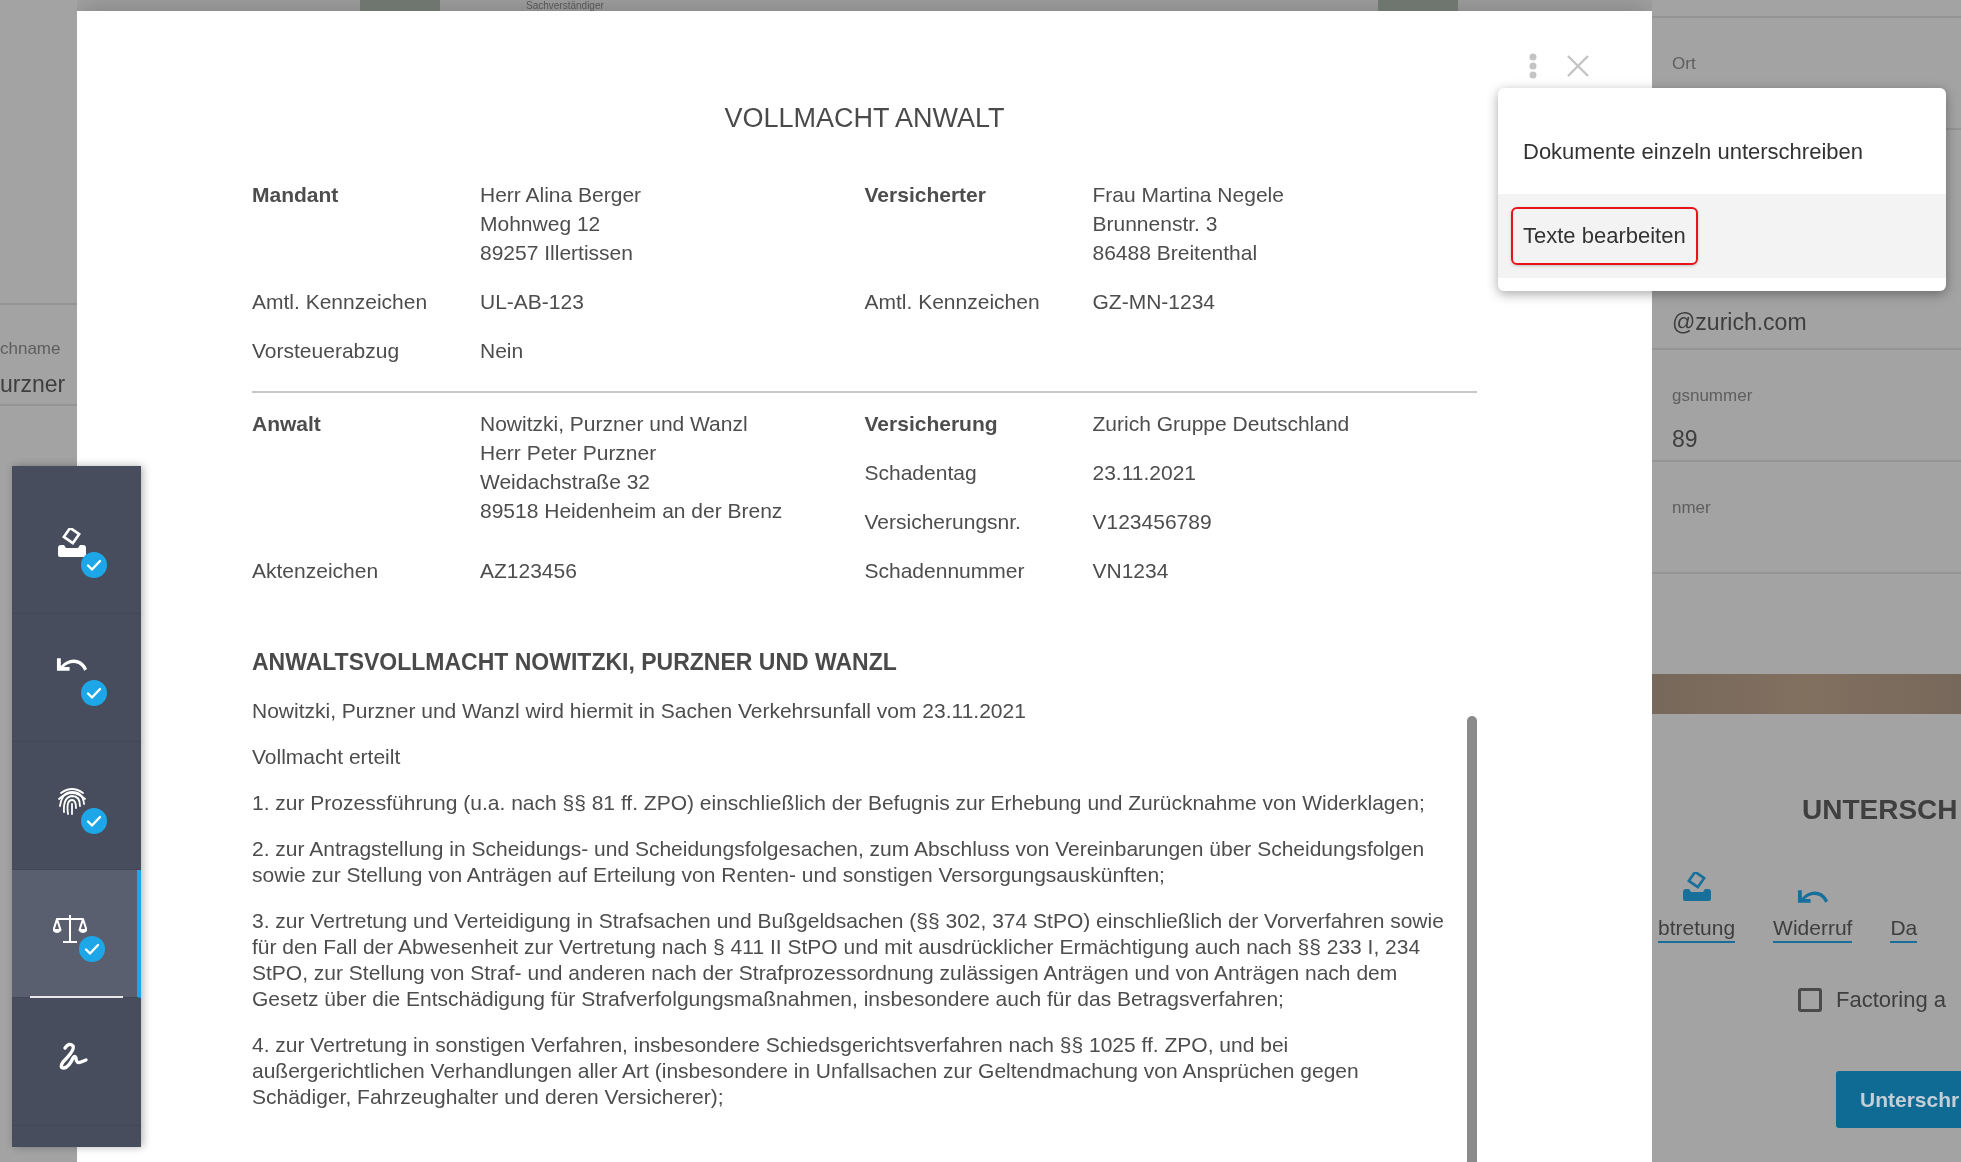  I want to click on document-link: Da, so click(1904, 929).